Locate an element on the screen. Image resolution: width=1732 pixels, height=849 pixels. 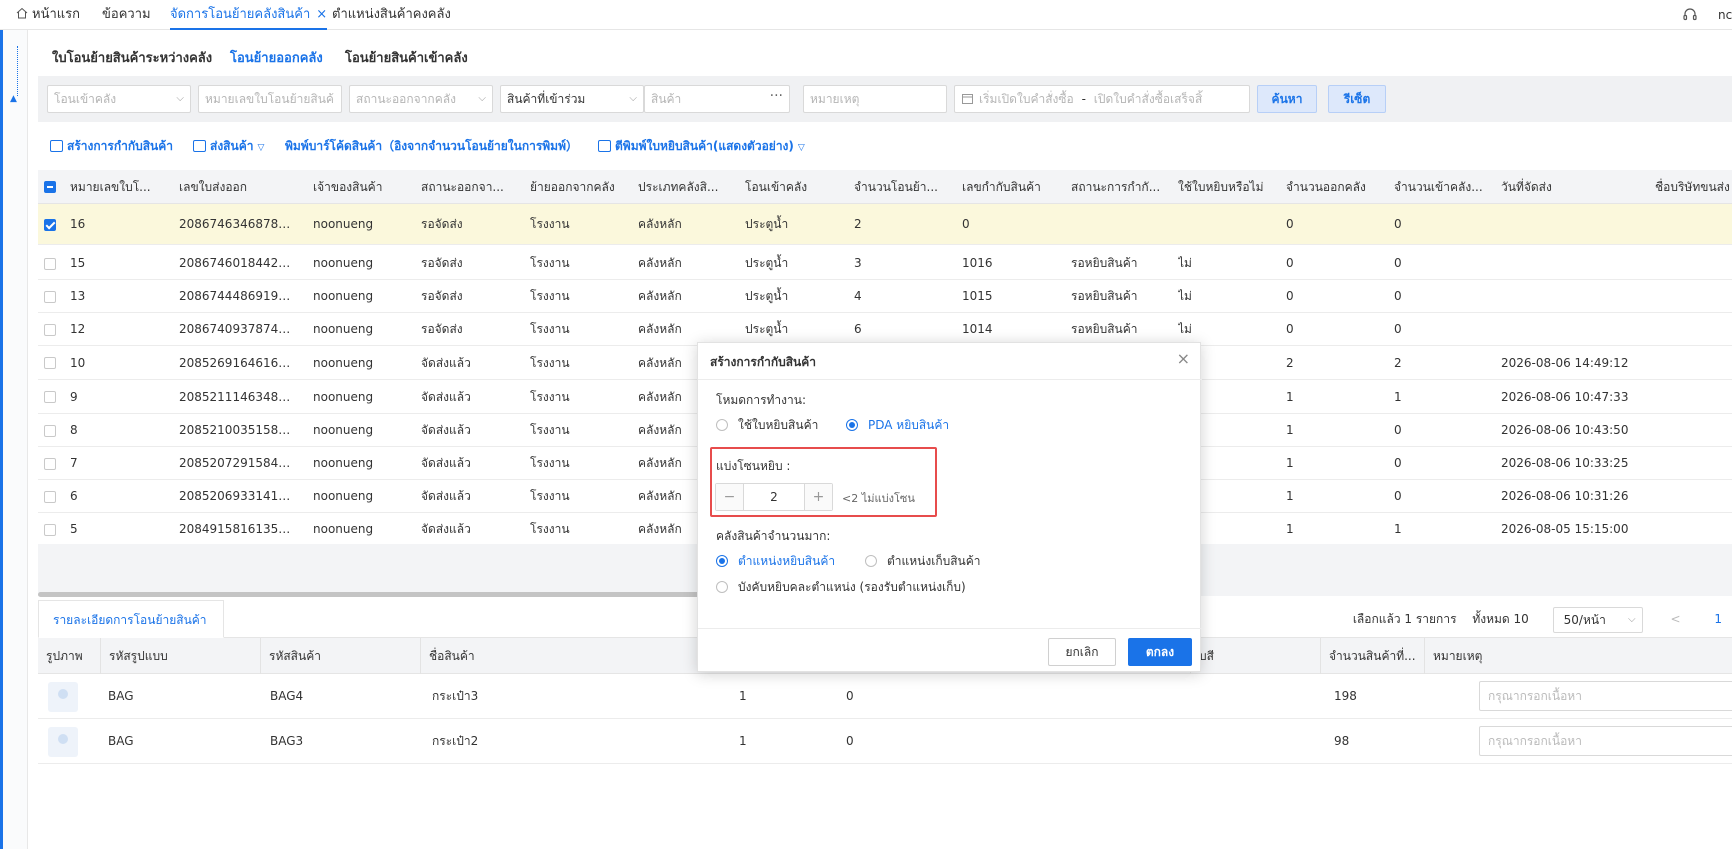
warehouse-type-cell: คลังหลัก is located at coordinates (660, 263).